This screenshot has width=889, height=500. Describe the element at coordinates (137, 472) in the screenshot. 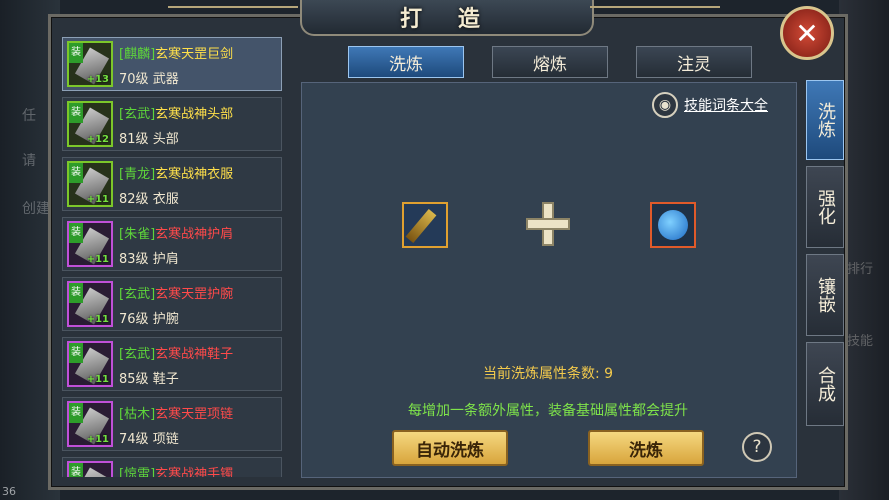

I see `item-prefix: [惊雷]` at that location.